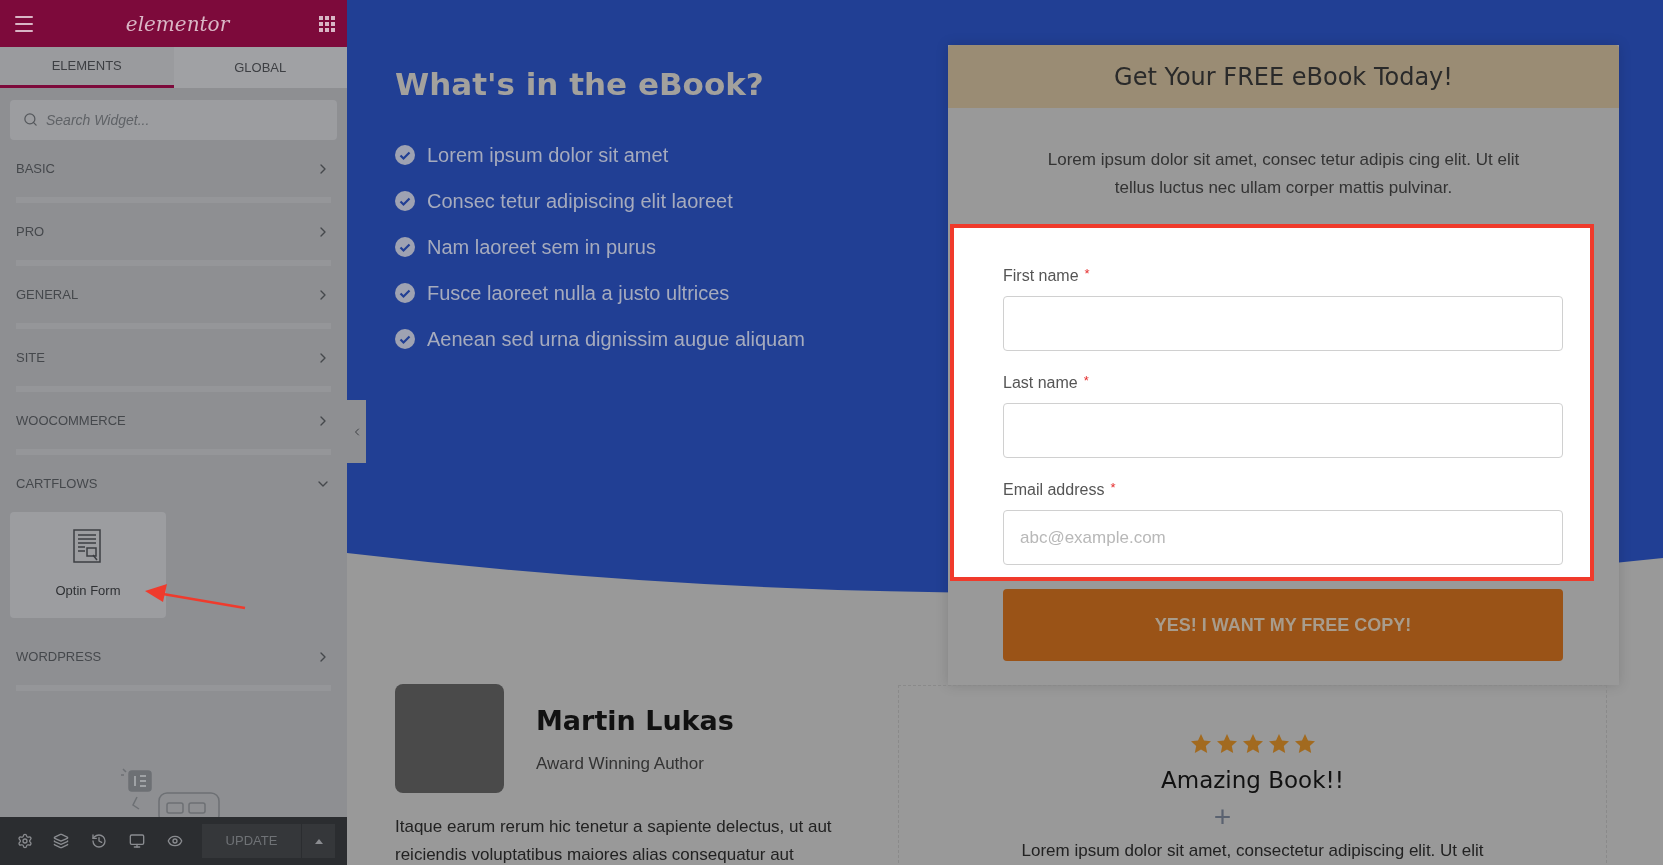 The height and width of the screenshot is (865, 1663). What do you see at coordinates (173, 294) in the screenshot?
I see `category-item: GENERAL` at bounding box center [173, 294].